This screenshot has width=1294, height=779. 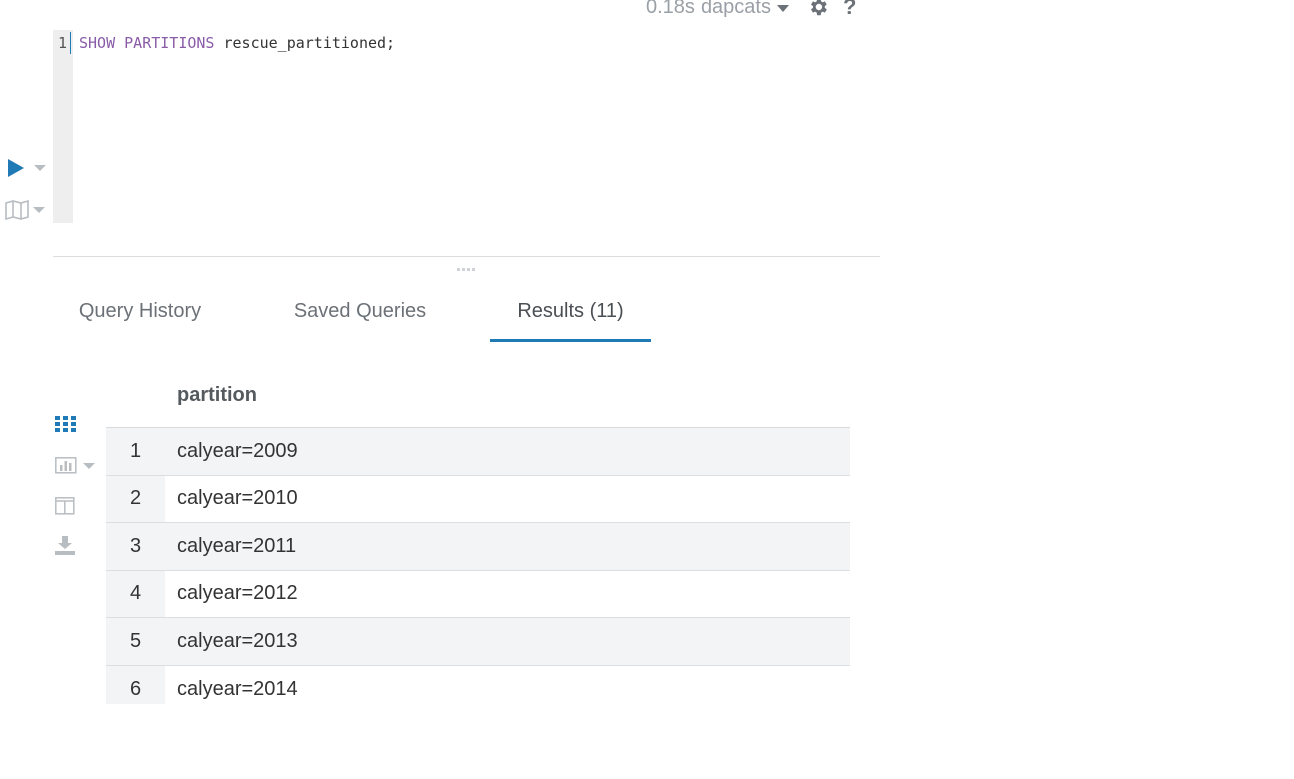 I want to click on help-icon: ?, so click(x=849, y=10).